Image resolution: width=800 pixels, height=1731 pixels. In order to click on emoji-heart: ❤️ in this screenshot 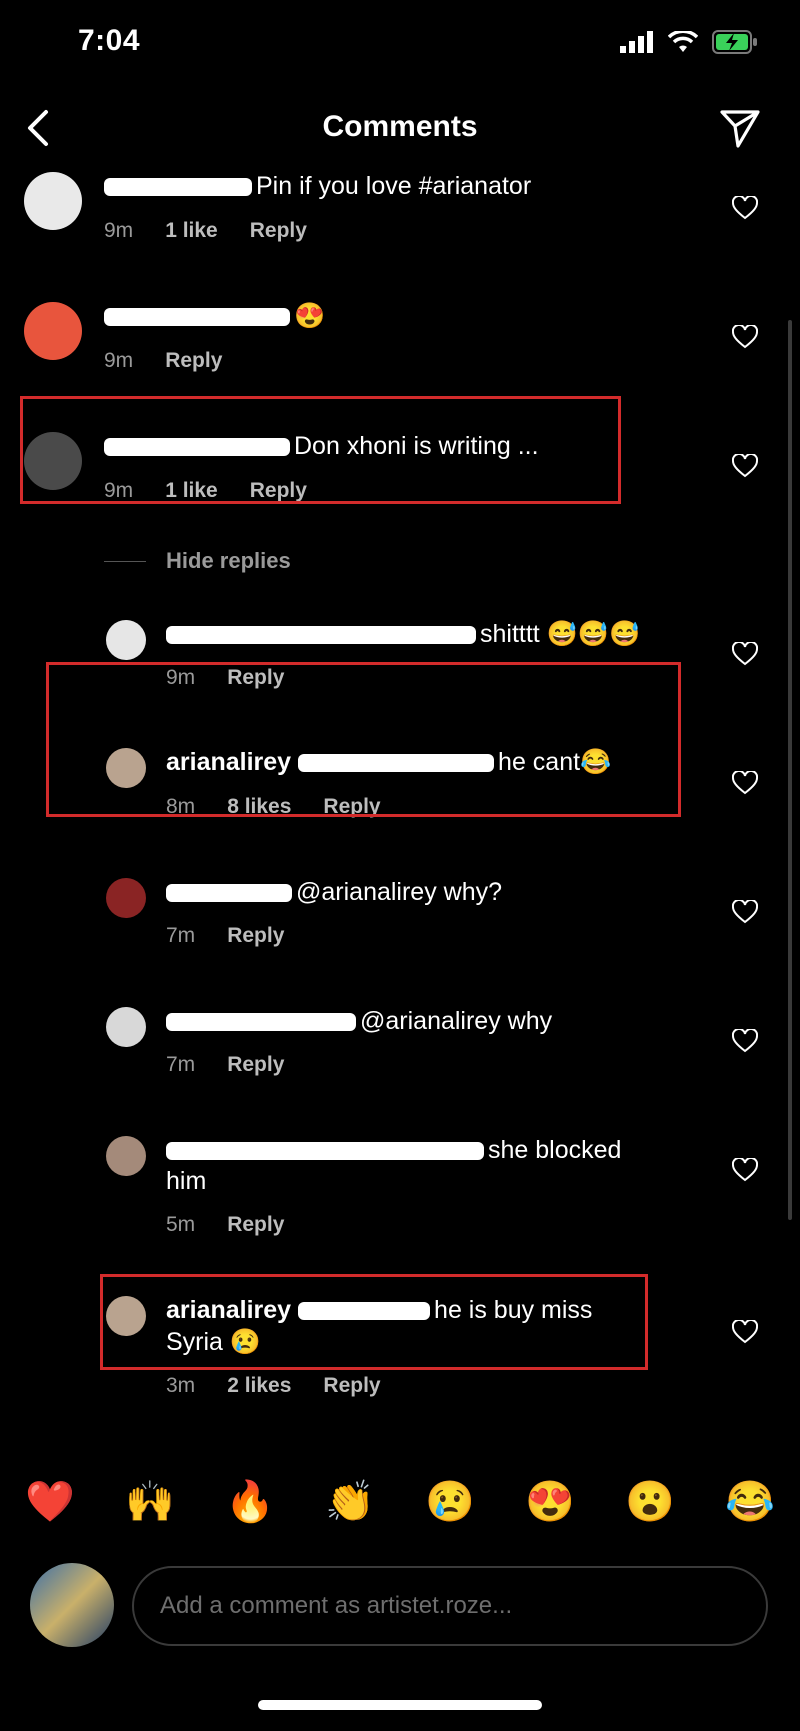, I will do `click(50, 1501)`.